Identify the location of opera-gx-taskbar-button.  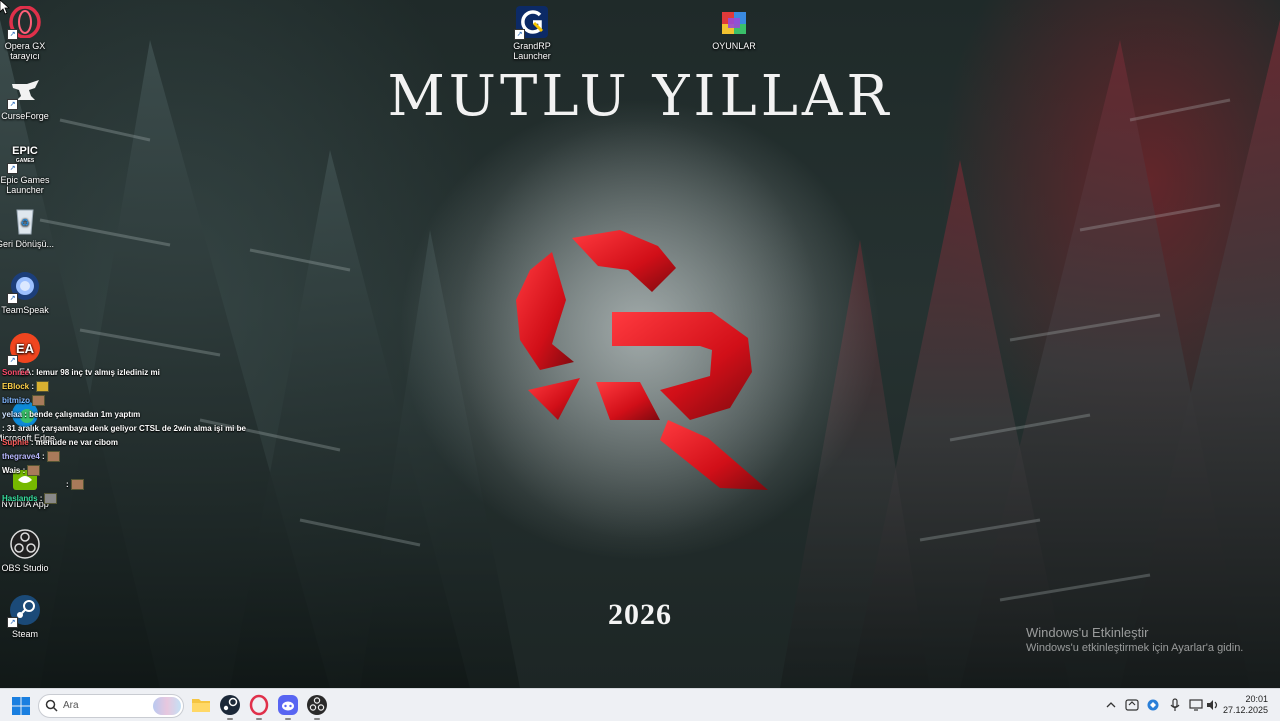
(259, 707).